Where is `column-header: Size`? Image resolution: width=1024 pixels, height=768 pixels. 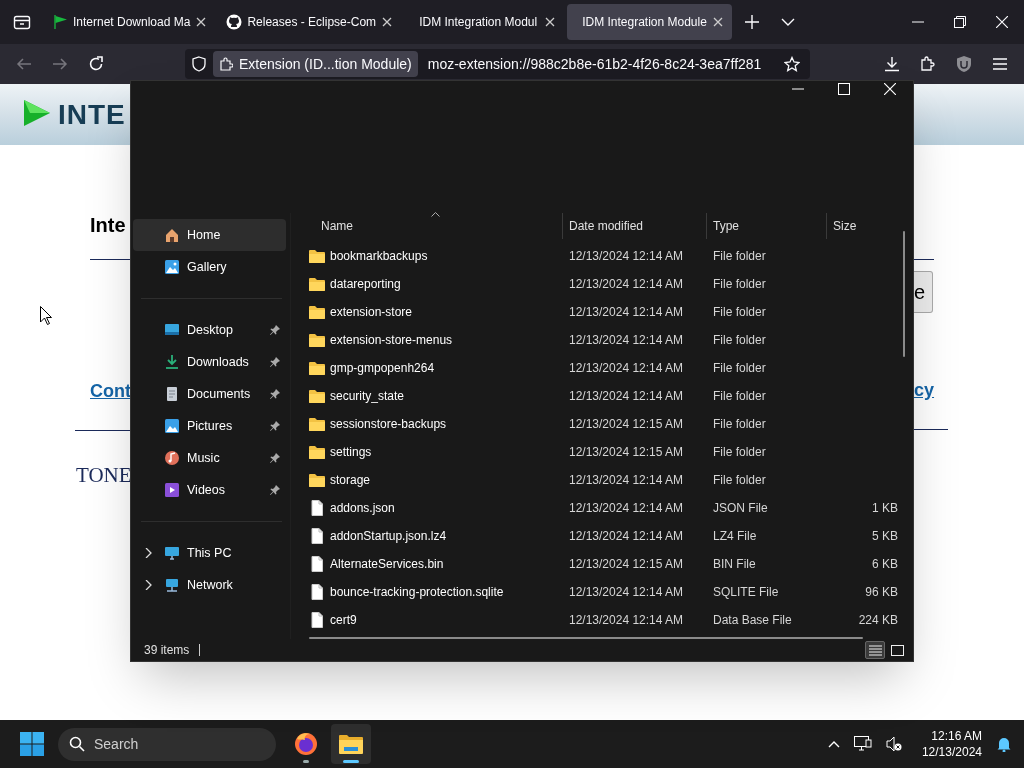 column-header: Size is located at coordinates (862, 226).